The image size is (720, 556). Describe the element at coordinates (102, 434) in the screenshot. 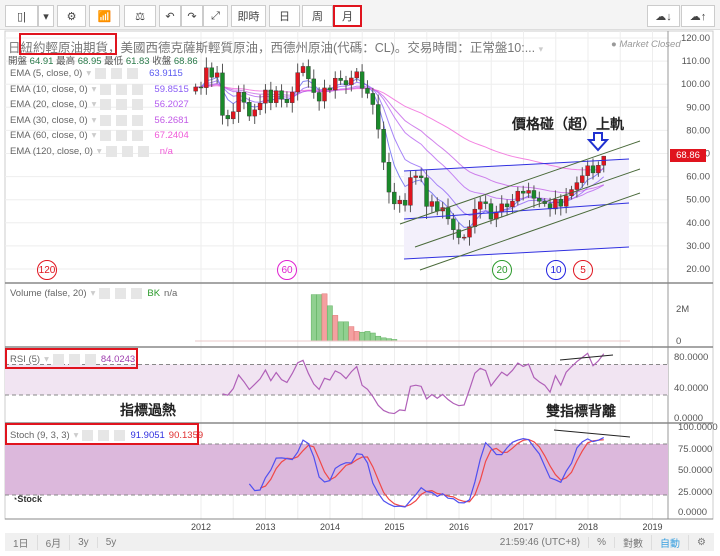

I see `highlight-box-stoch` at that location.